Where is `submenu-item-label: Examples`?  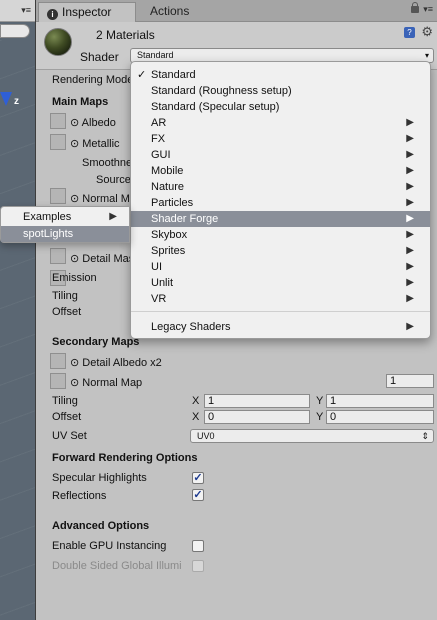
submenu-item-label: Examples is located at coordinates (47, 217).